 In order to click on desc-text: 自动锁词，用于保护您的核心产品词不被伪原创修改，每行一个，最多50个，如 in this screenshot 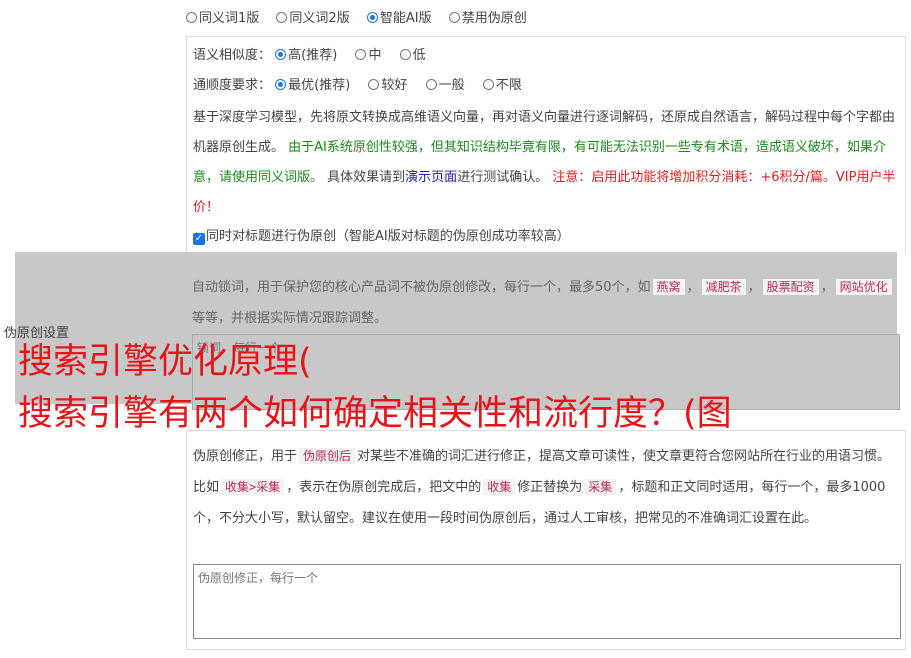, I will do `click(421, 287)`.